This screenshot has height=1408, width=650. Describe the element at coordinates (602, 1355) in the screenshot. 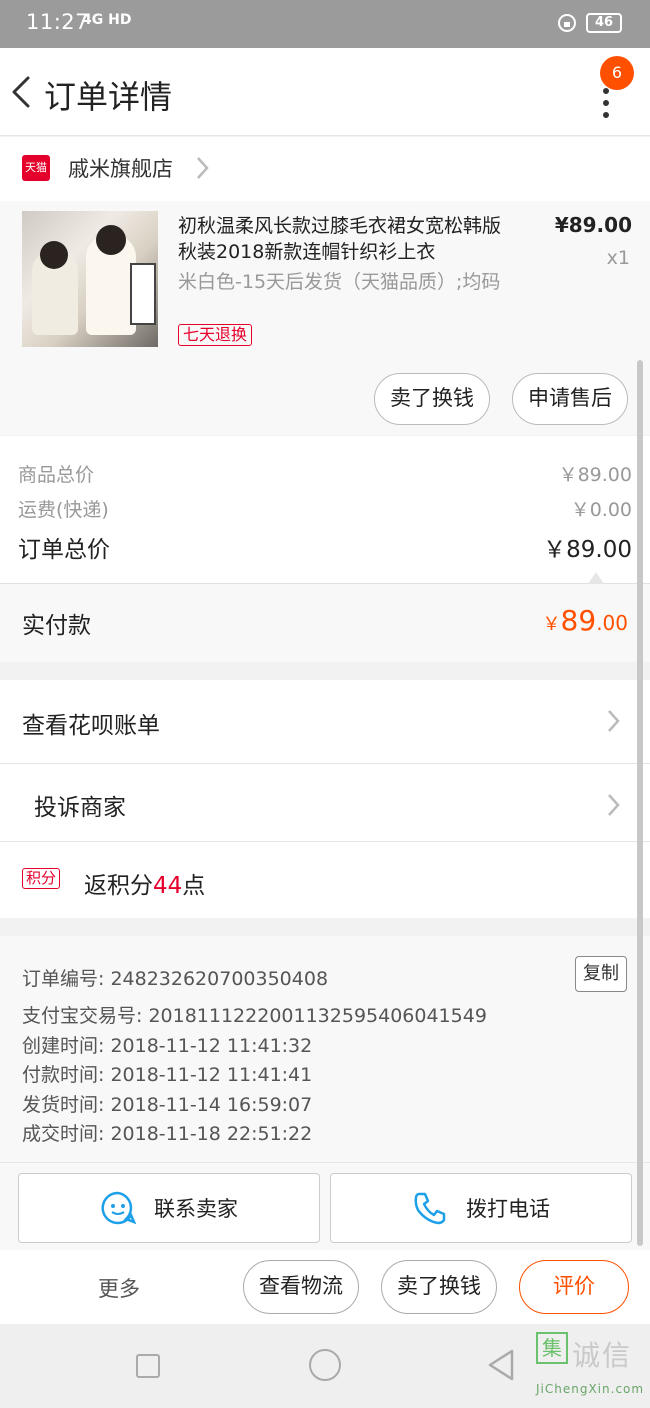

I see `watermark-chars: 诚信` at that location.